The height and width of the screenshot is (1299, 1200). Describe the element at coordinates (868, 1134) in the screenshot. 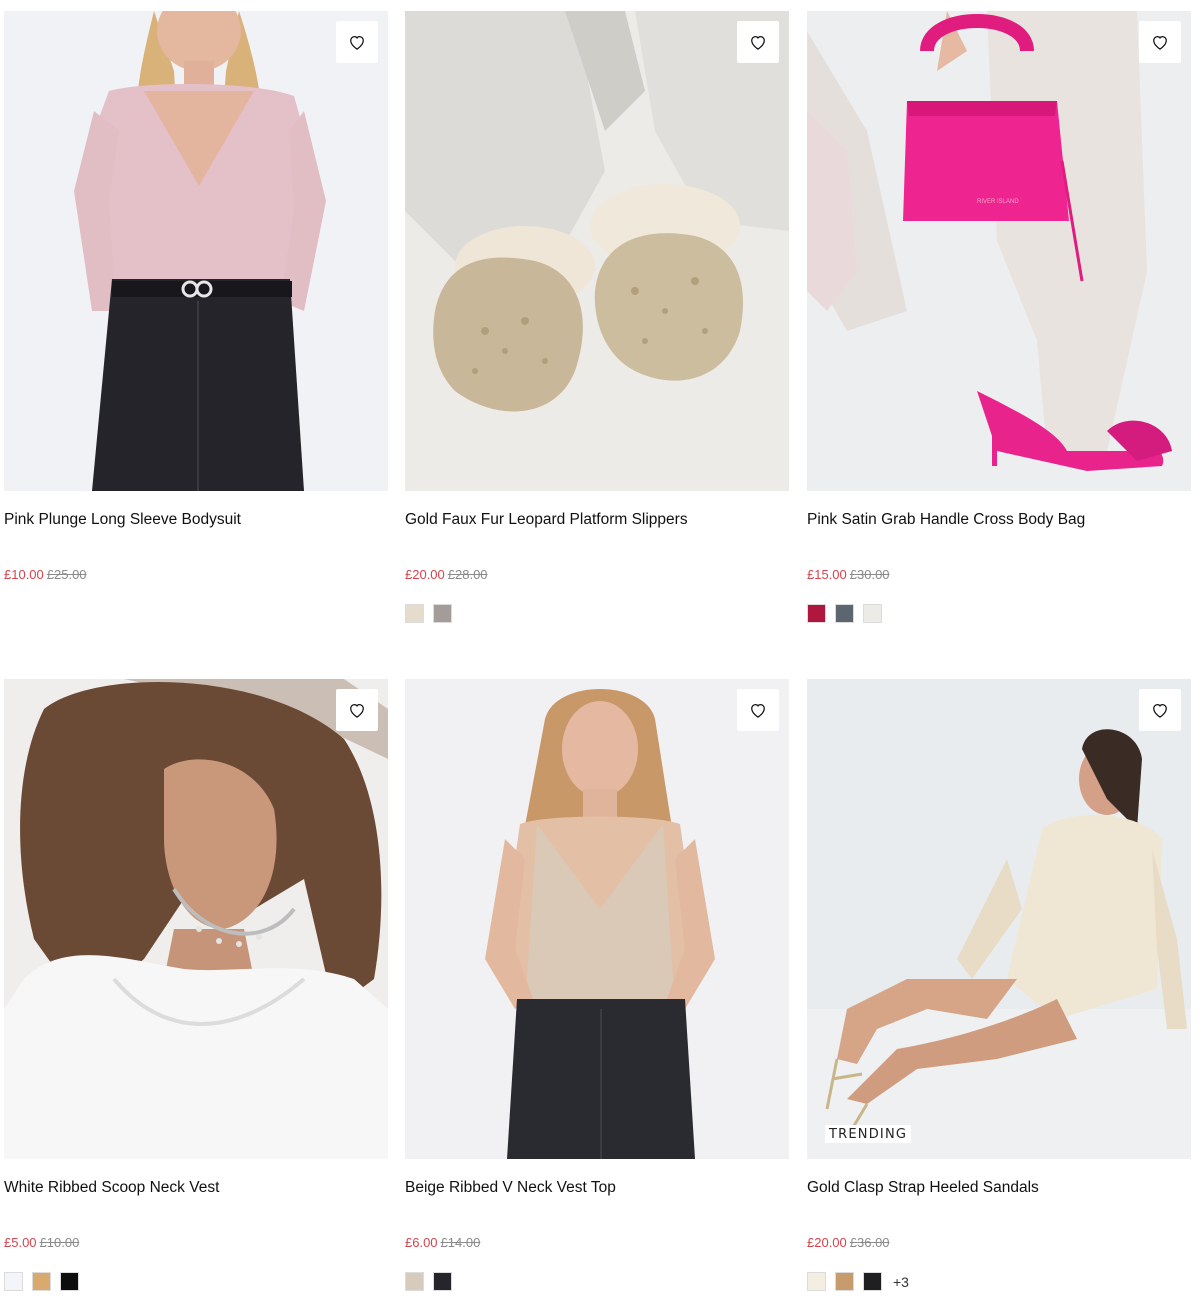

I see `trending-badge: TRENDING` at that location.